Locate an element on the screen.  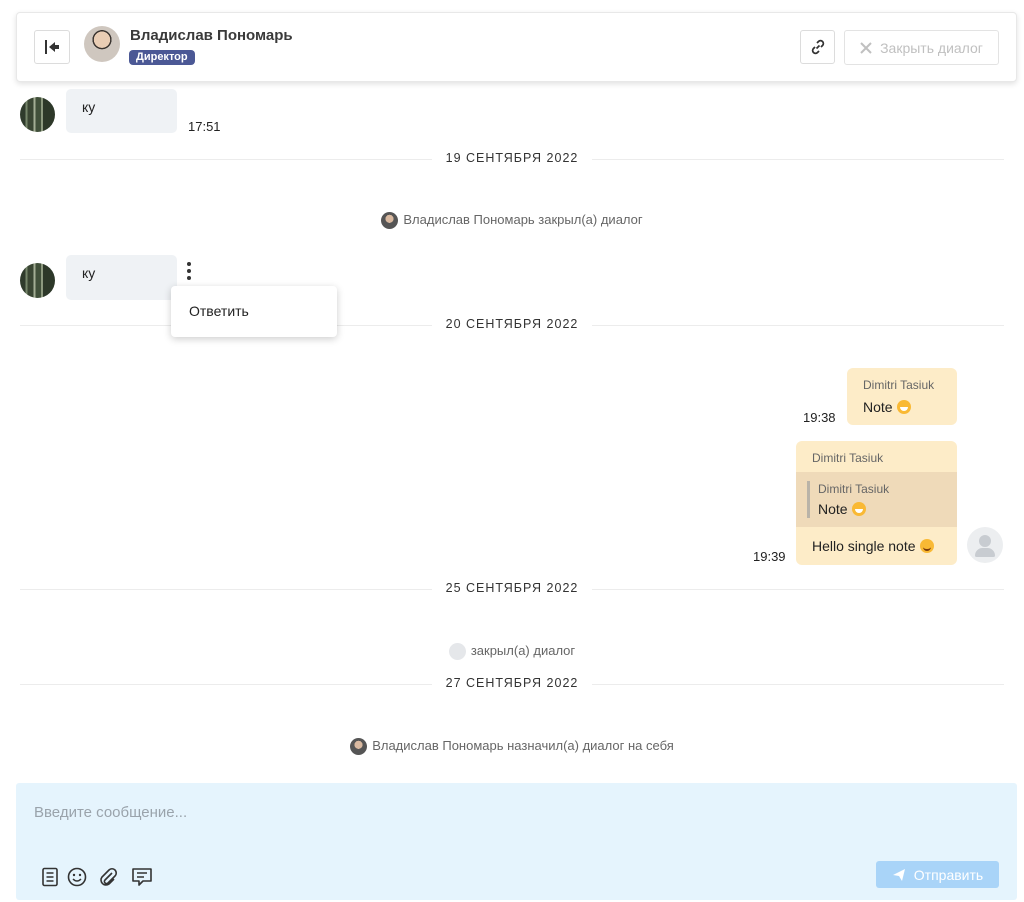
system-event: закрыл(а) диалог is located at coordinates (512, 652).